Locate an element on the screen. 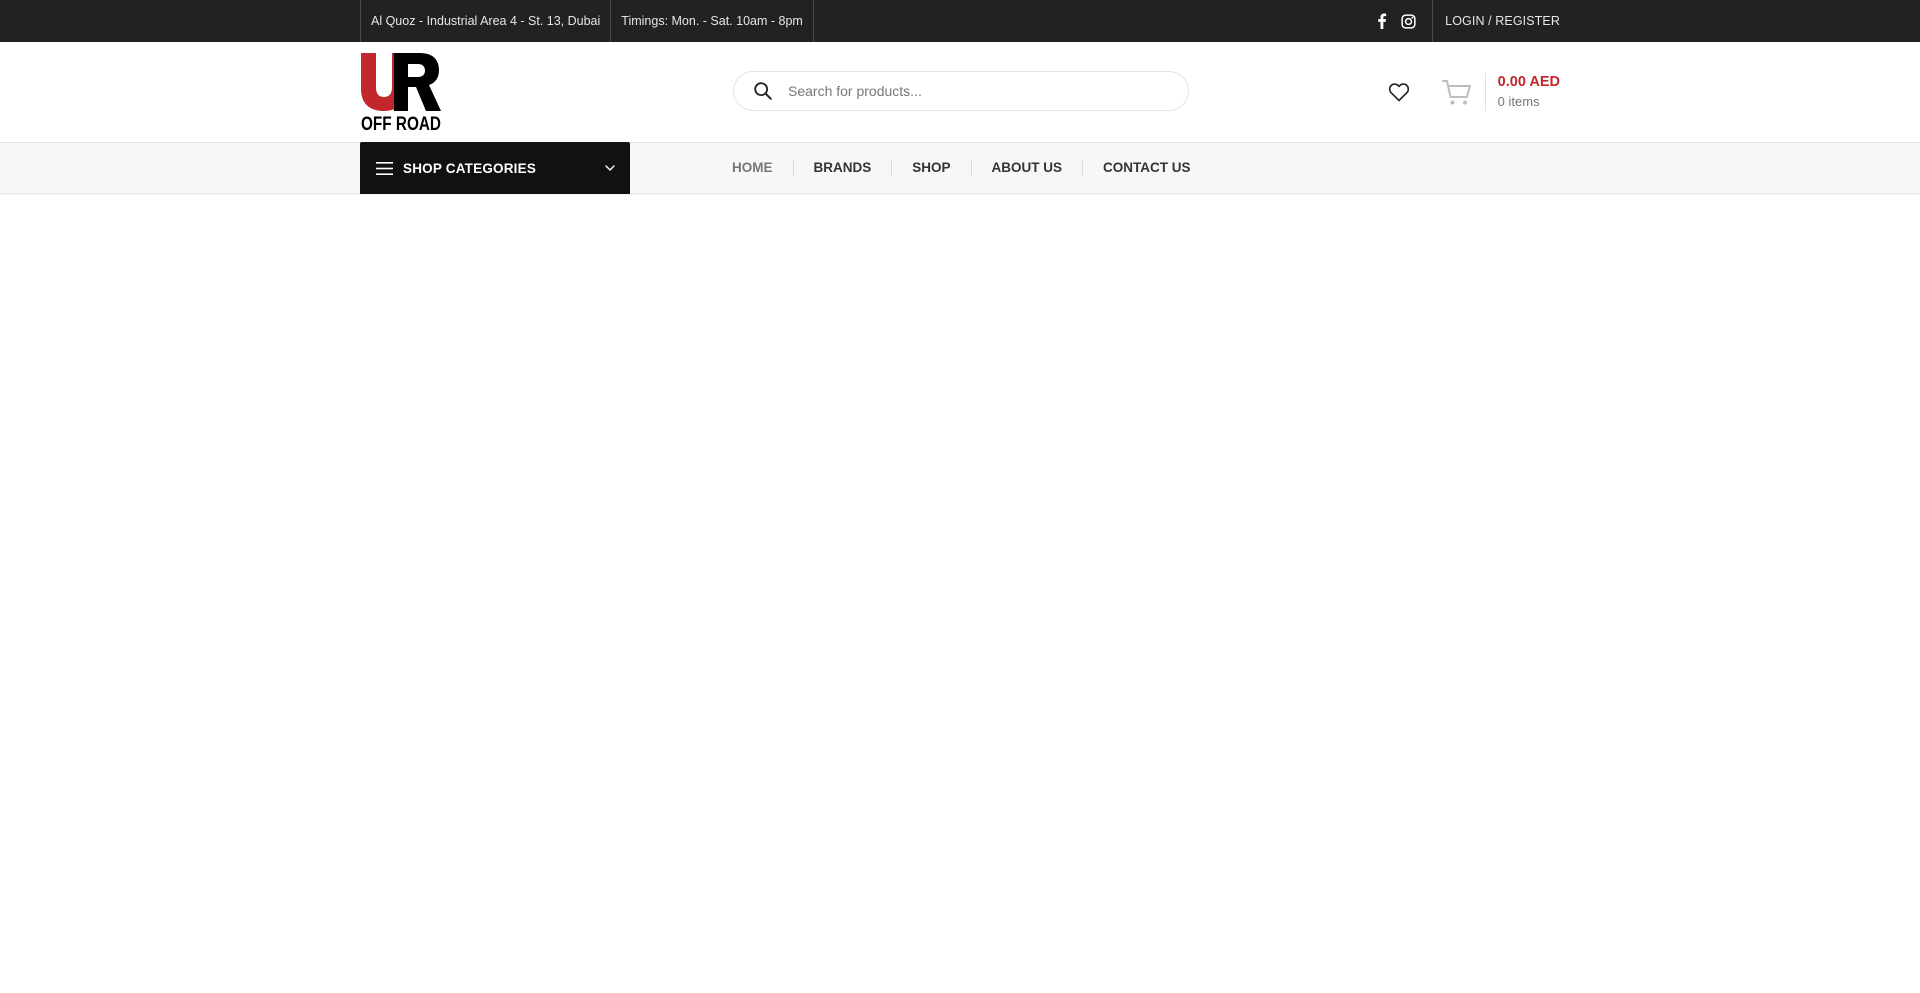 This screenshot has height=993, width=1920. search-bar is located at coordinates (961, 91).